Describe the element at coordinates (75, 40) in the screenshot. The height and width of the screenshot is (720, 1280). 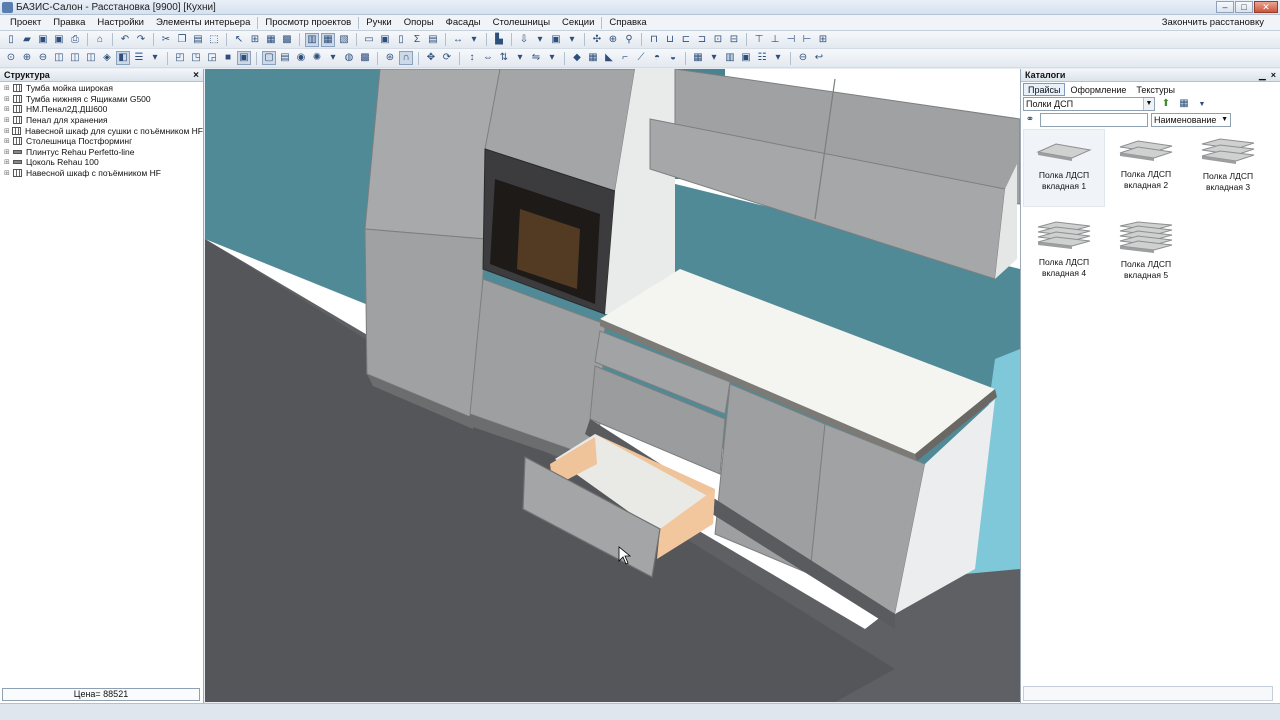
I see `print-icon: ⎙` at that location.